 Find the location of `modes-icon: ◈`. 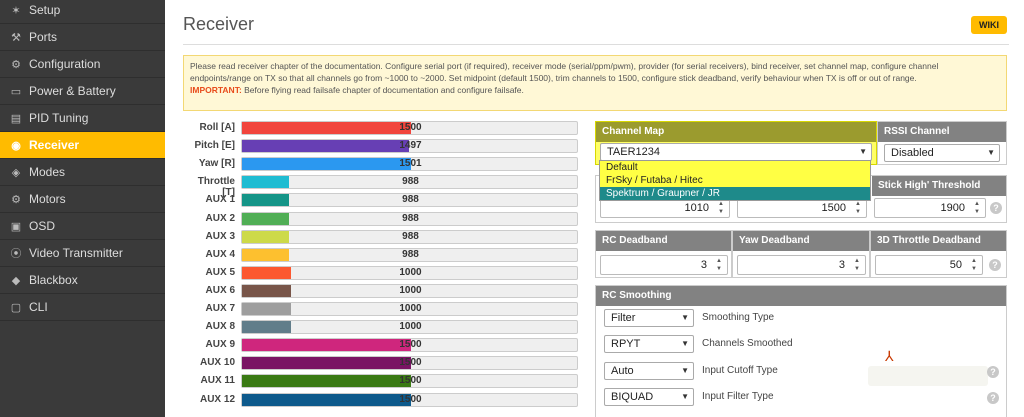

modes-icon: ◈ is located at coordinates (16, 172).